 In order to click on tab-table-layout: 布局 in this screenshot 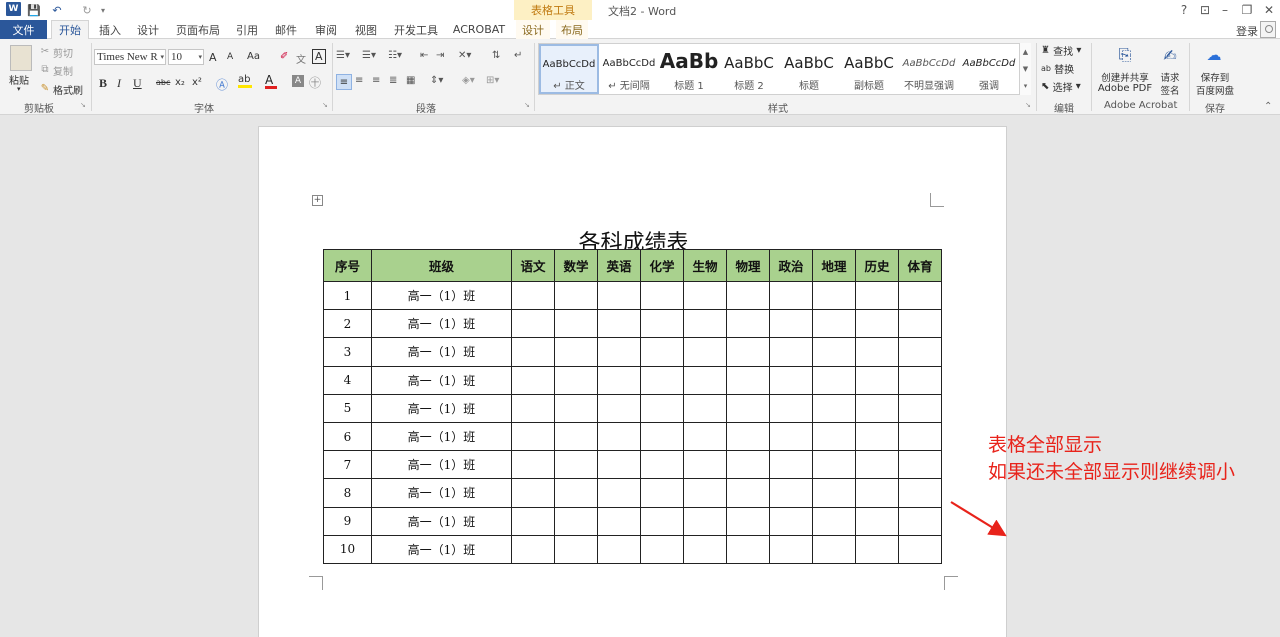, I will do `click(572, 29)`.